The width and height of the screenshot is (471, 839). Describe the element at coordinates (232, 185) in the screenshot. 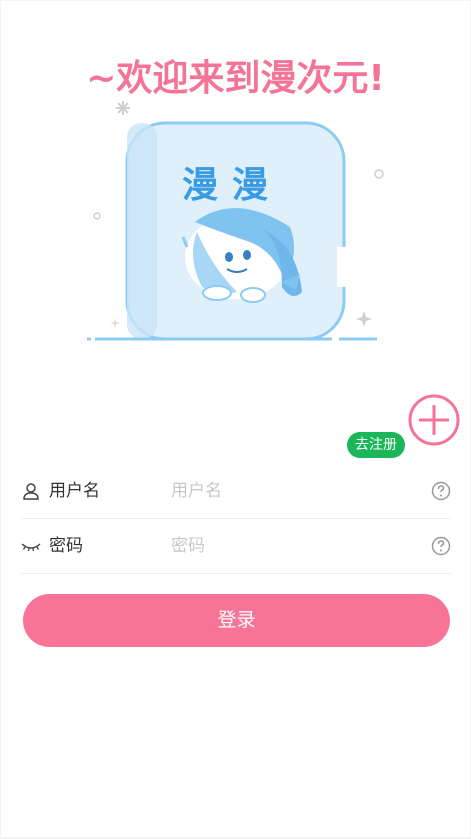

I see `sign-text: 漫漫` at that location.